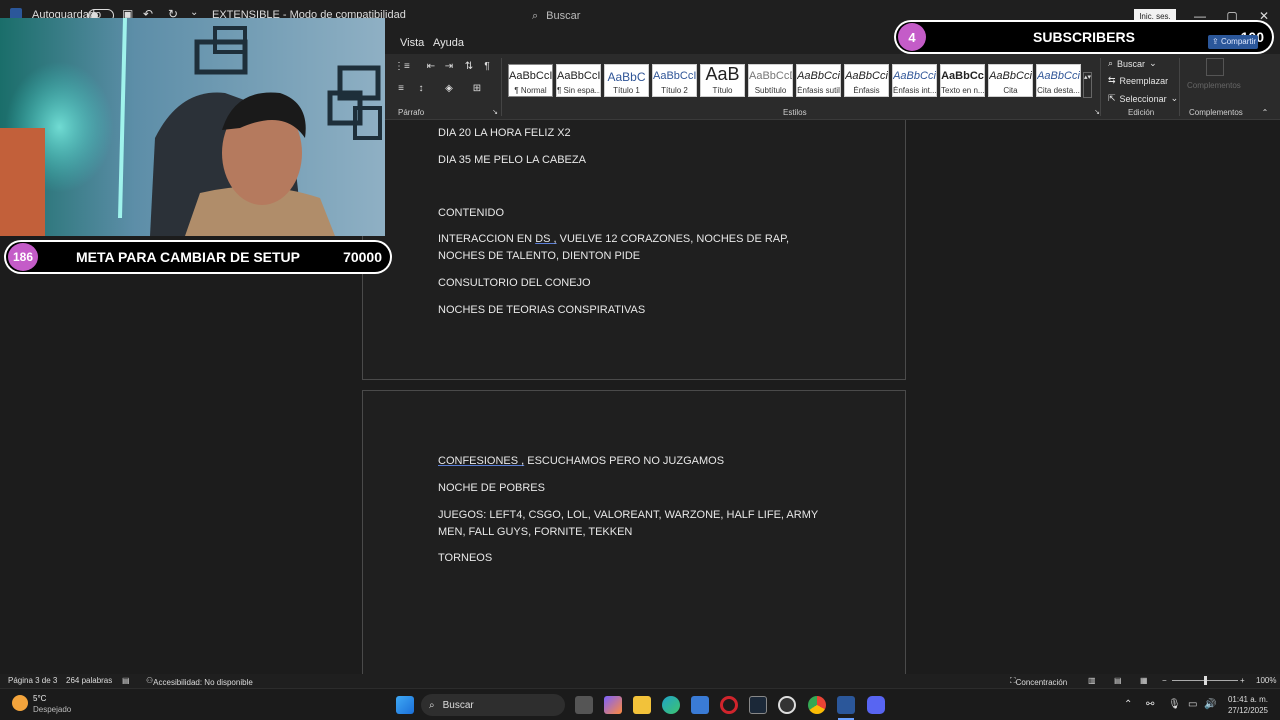  What do you see at coordinates (545, 239) in the screenshot?
I see `spellcheck-mark: DS ,` at bounding box center [545, 239].